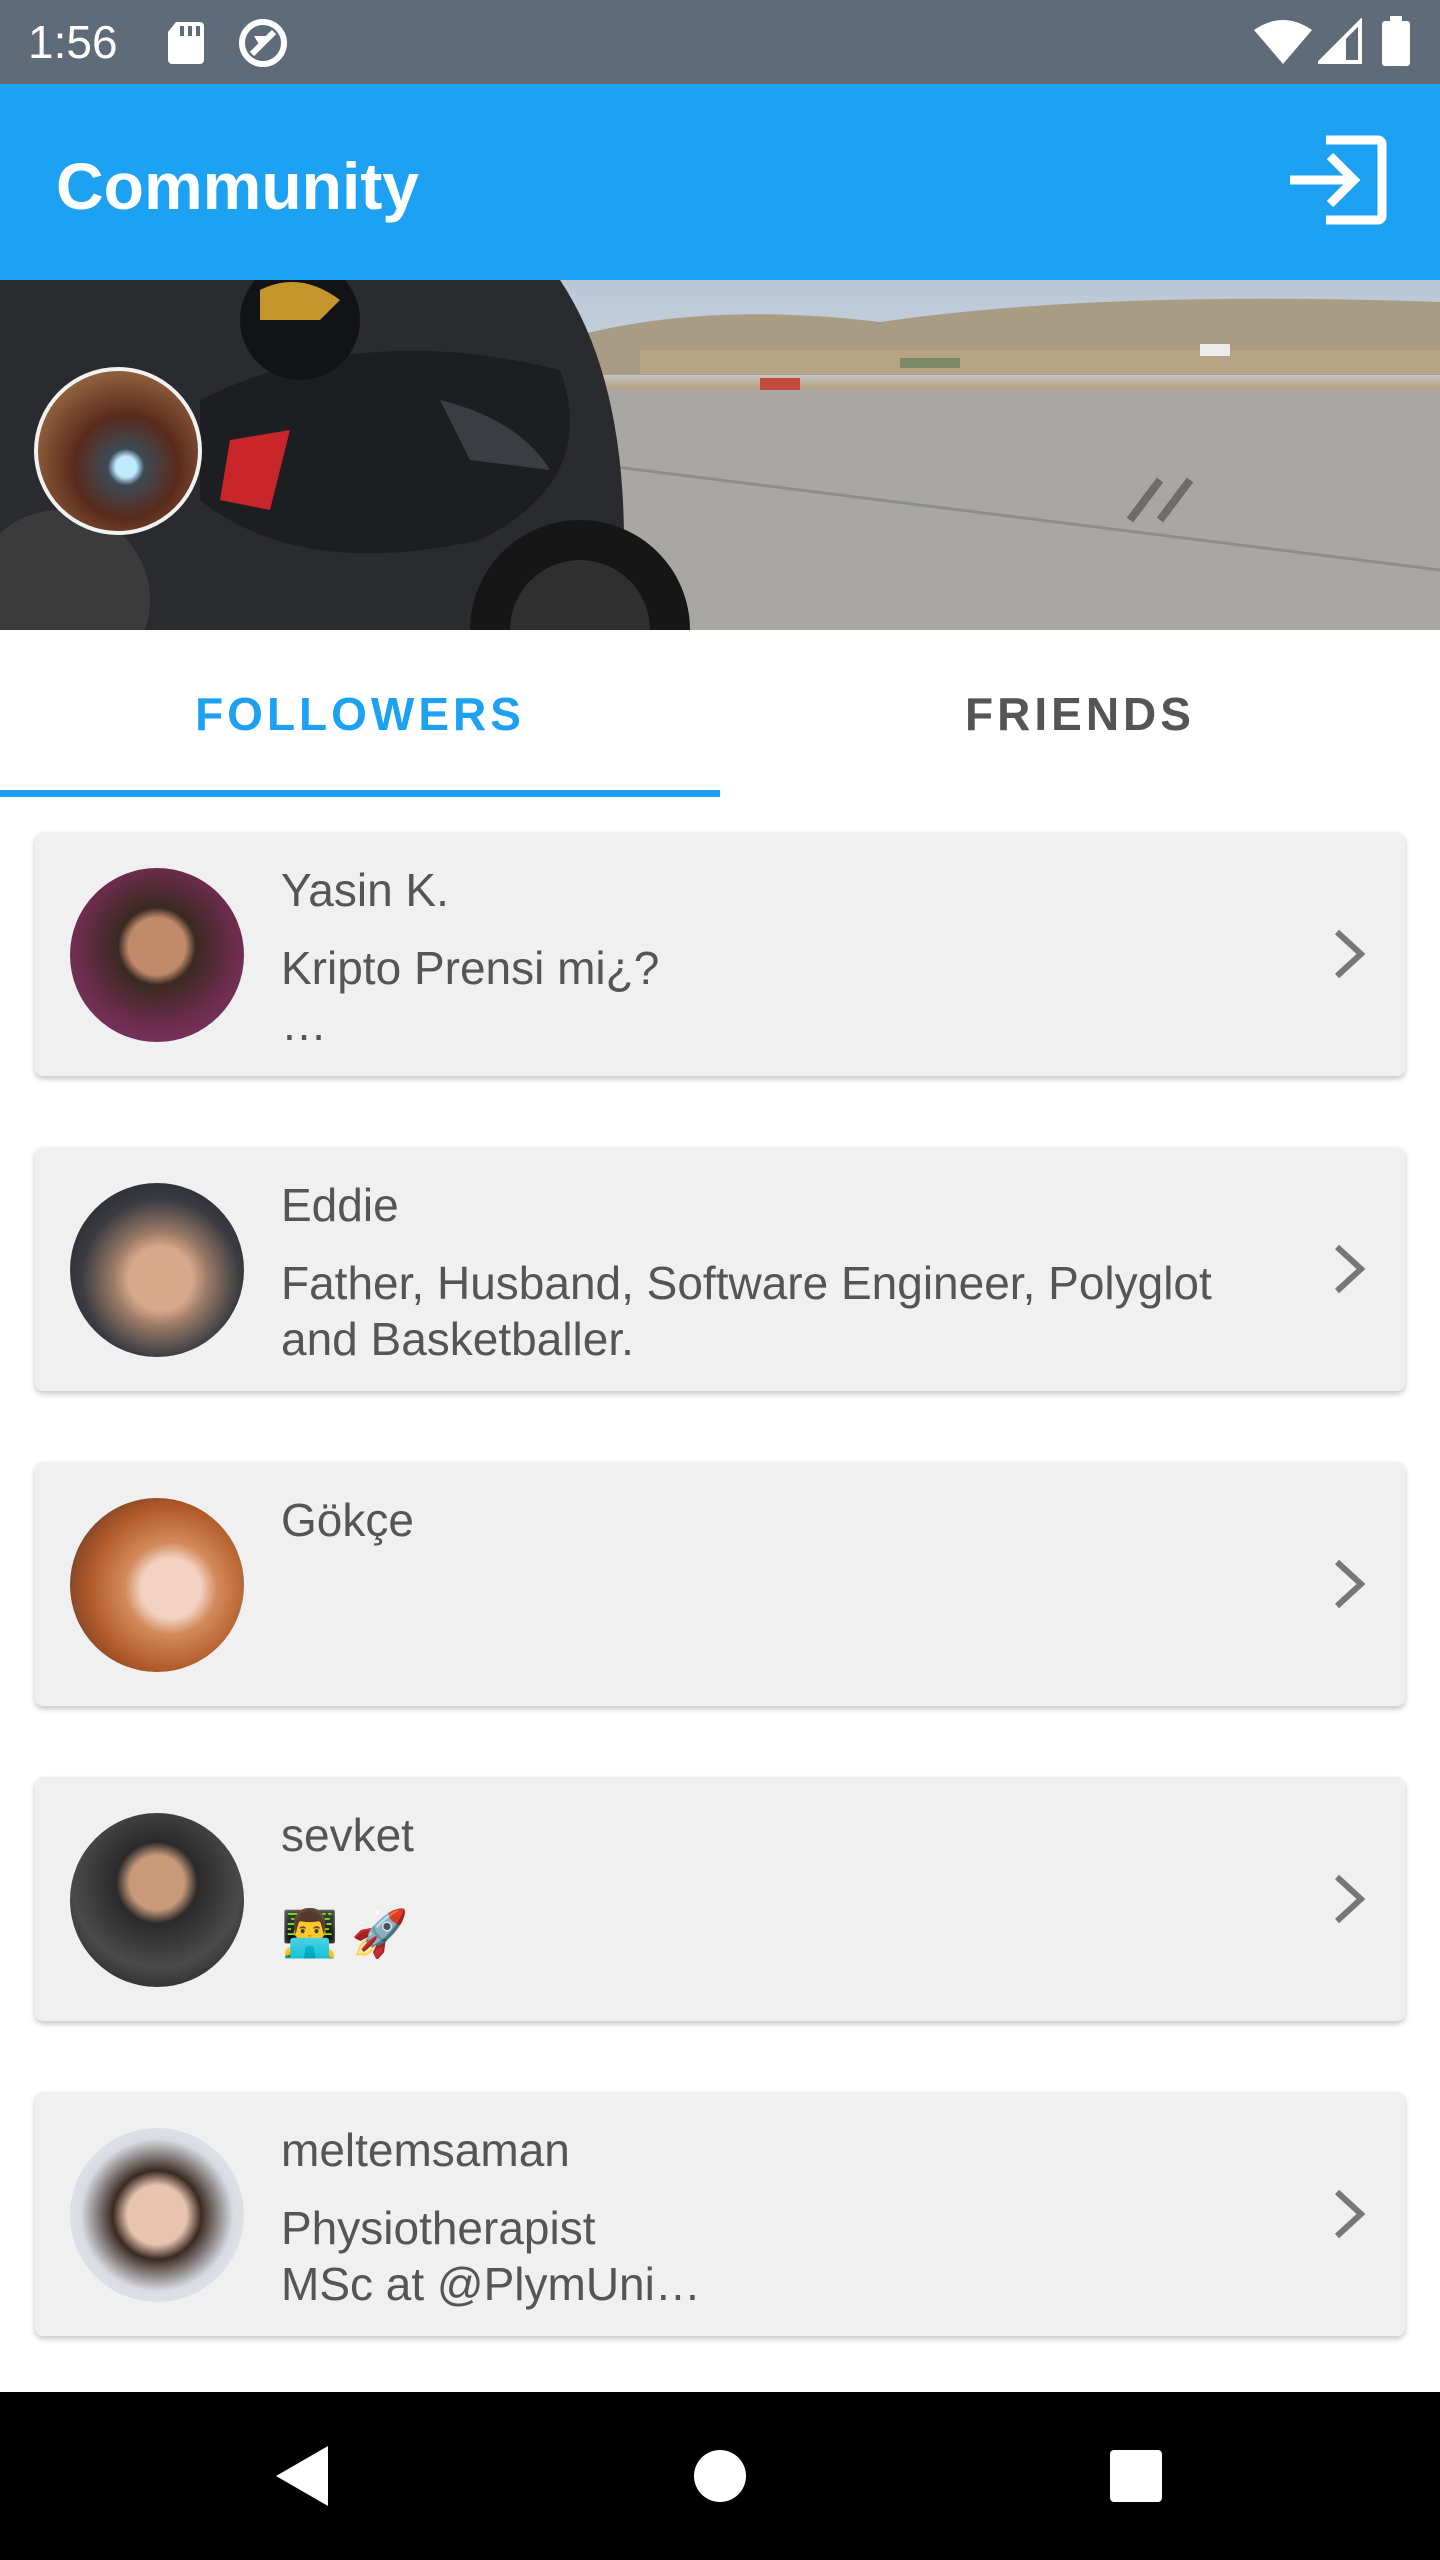  I want to click on signal-icon, so click(1340, 41).